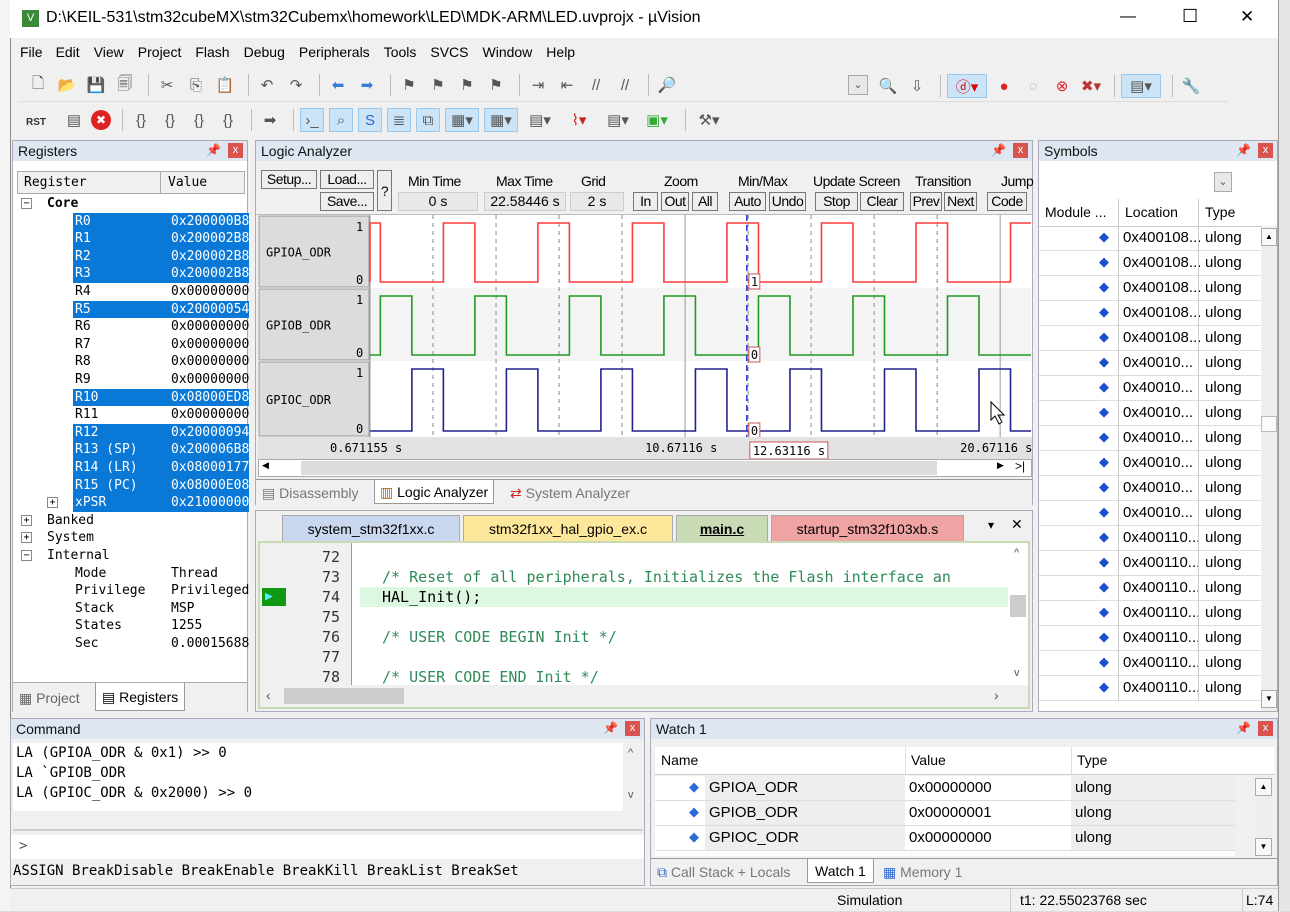  What do you see at coordinates (640, 597) in the screenshot?
I see `code-line: ▶ 74 HAL_Init();` at bounding box center [640, 597].